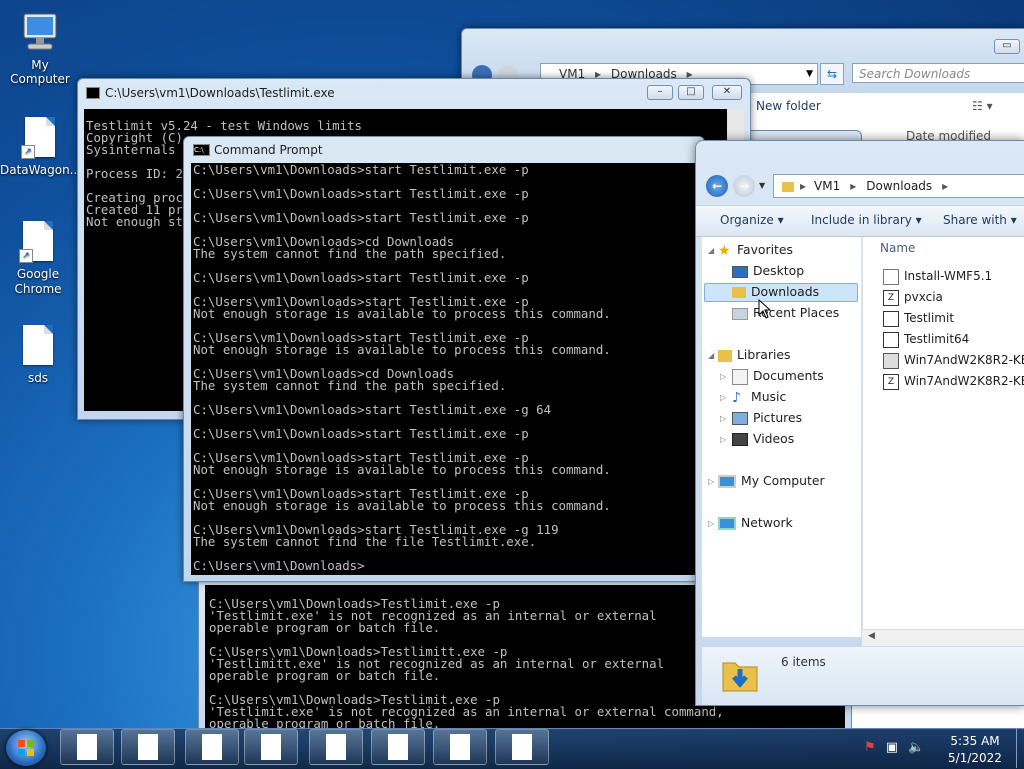 This screenshot has height=769, width=1024. What do you see at coordinates (926, 339) in the screenshot?
I see `file-item: Testlimit64` at bounding box center [926, 339].